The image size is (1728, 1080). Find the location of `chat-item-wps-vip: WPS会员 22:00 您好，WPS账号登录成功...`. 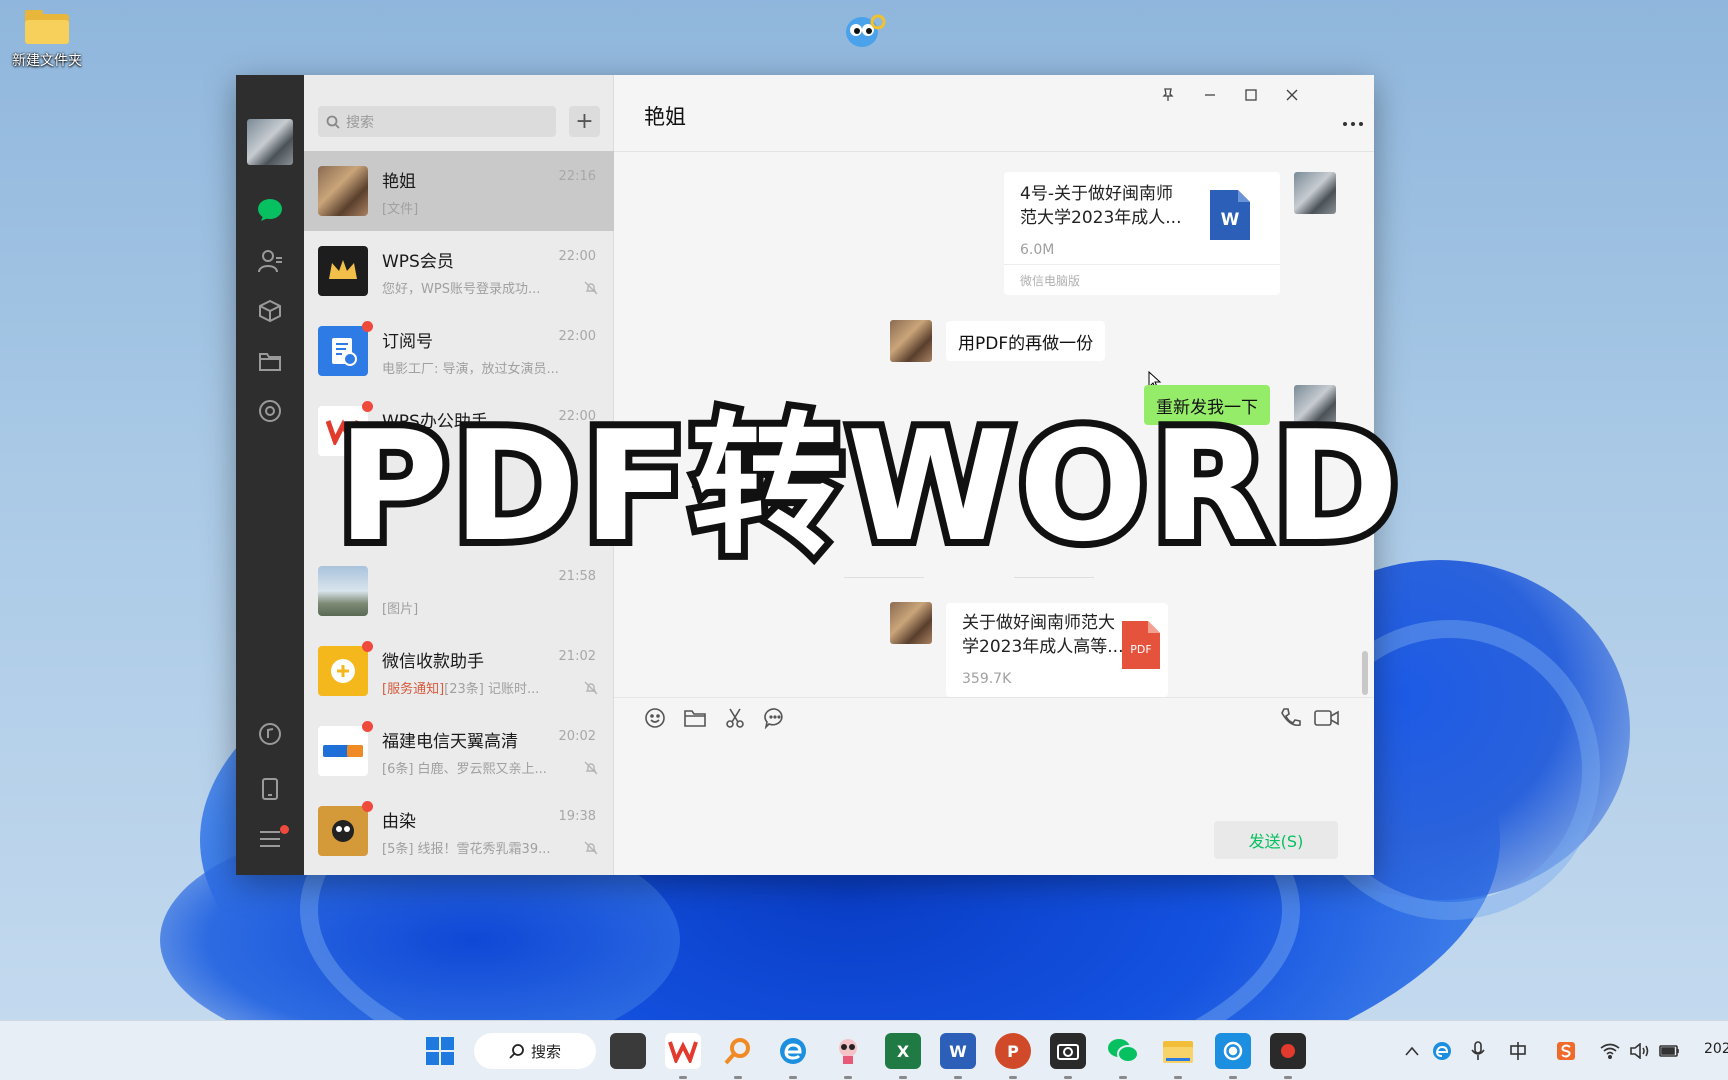

chat-item-wps-vip: WPS会员 22:00 您好，WPS账号登录成功... is located at coordinates (459, 271).